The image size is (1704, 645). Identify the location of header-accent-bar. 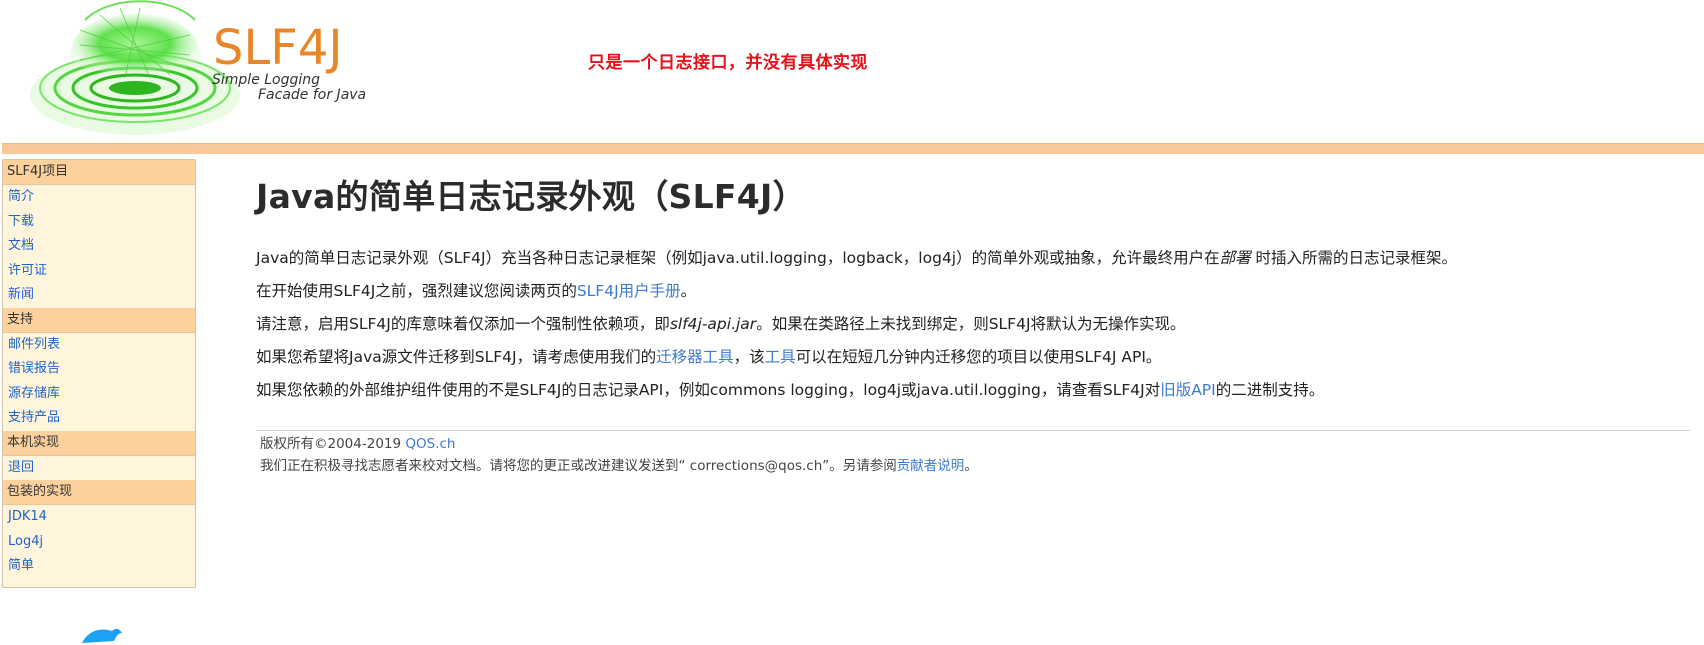
(853, 148).